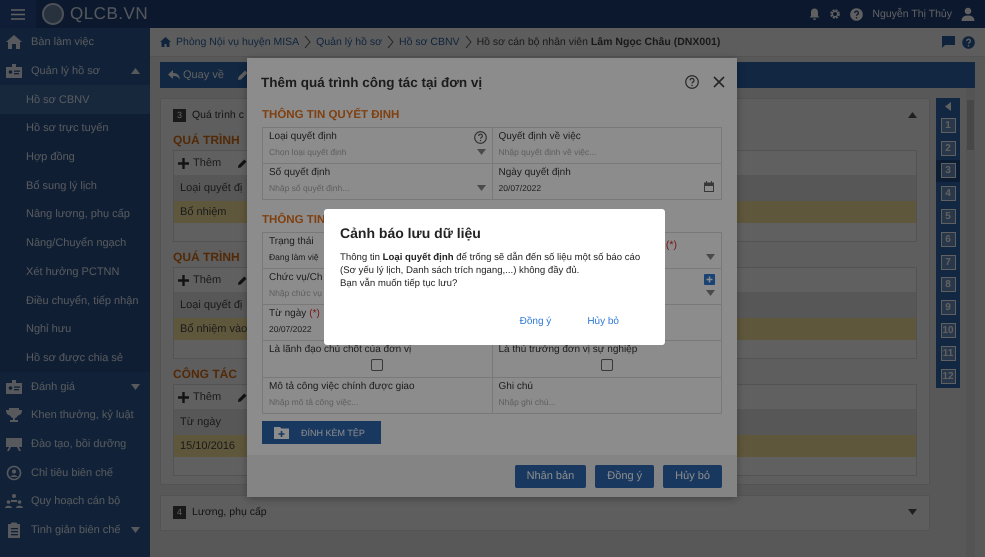 Image resolution: width=985 pixels, height=557 pixels. Describe the element at coordinates (429, 42) in the screenshot. I see `breadcrumb-item: Hồ sơ CBNV` at that location.